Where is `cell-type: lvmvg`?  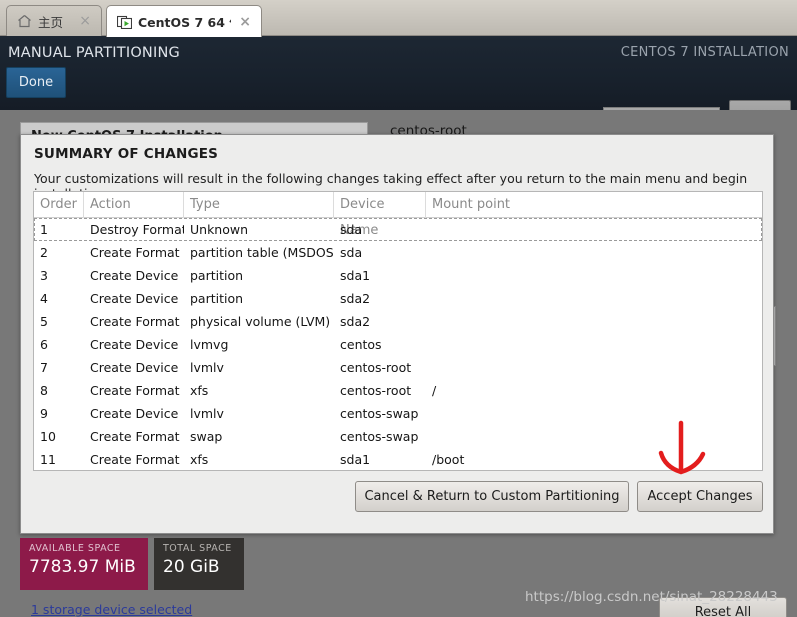 cell-type: lvmvg is located at coordinates (209, 344).